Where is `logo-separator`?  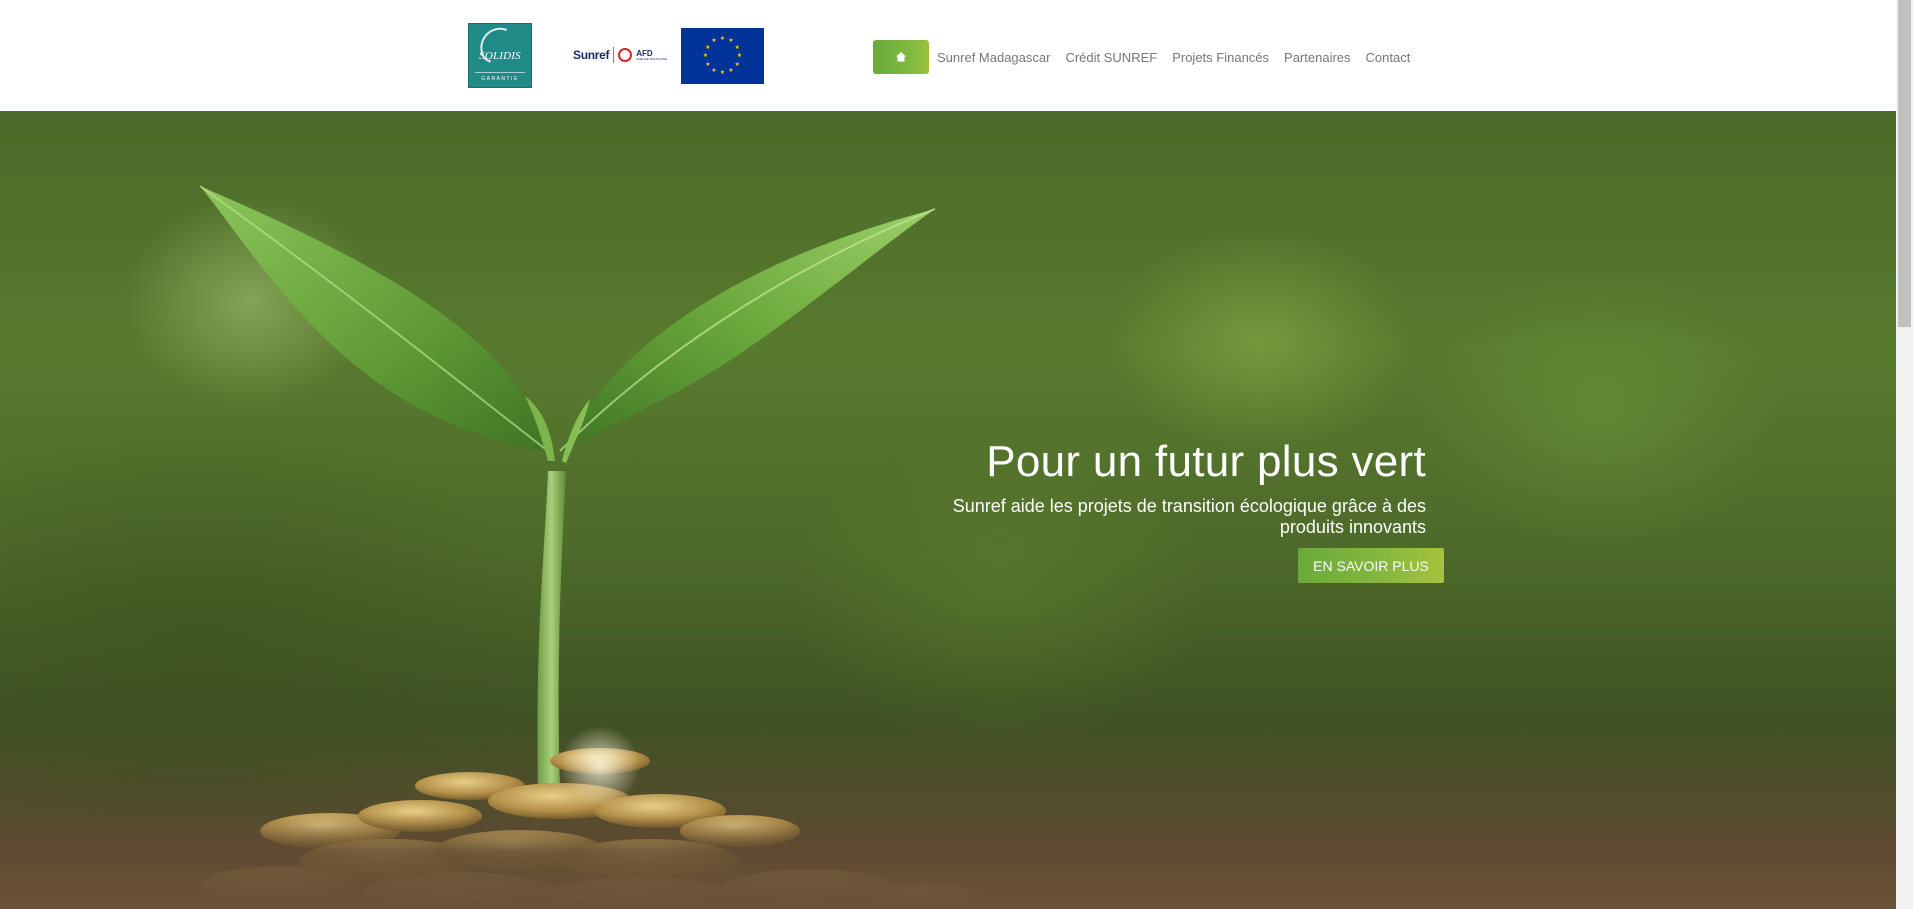 logo-separator is located at coordinates (614, 55).